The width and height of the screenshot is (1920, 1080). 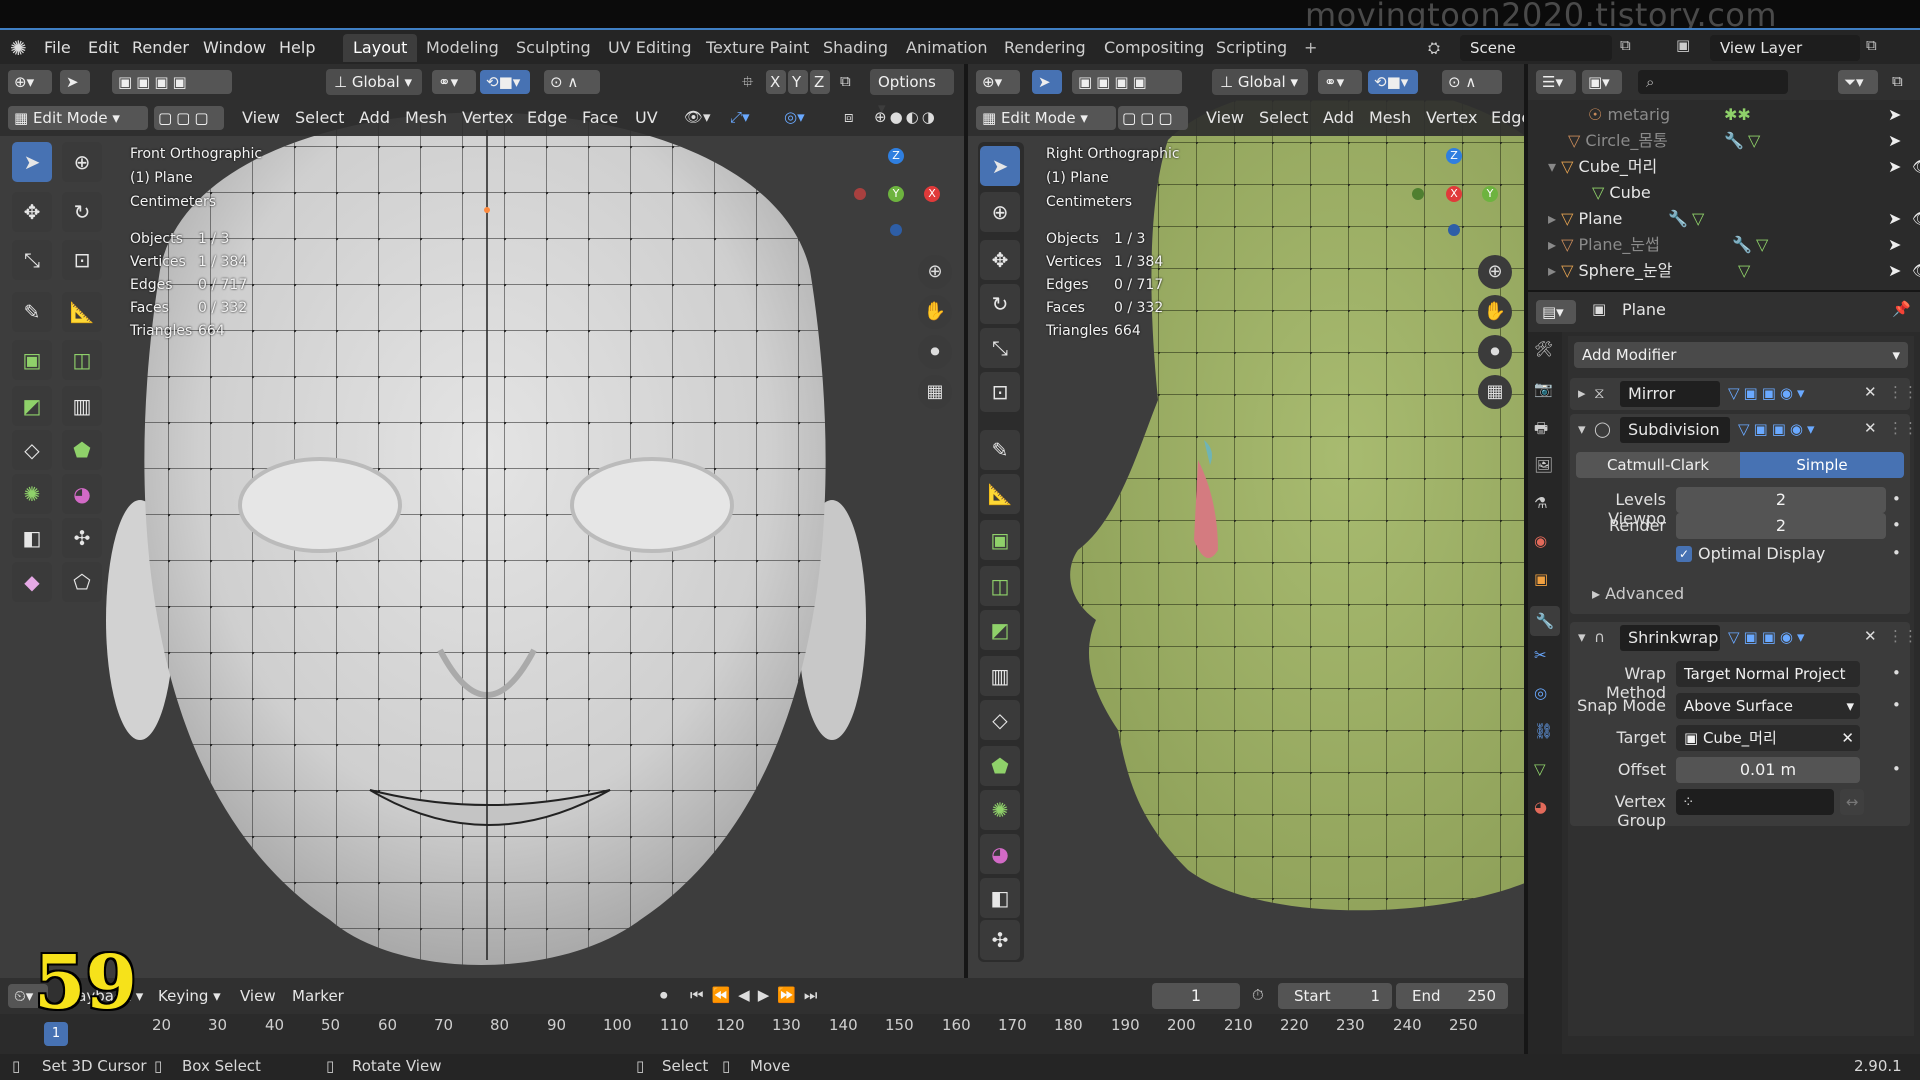 What do you see at coordinates (1454, 156) in the screenshot?
I see `right-gizmo-z-axis: Z` at bounding box center [1454, 156].